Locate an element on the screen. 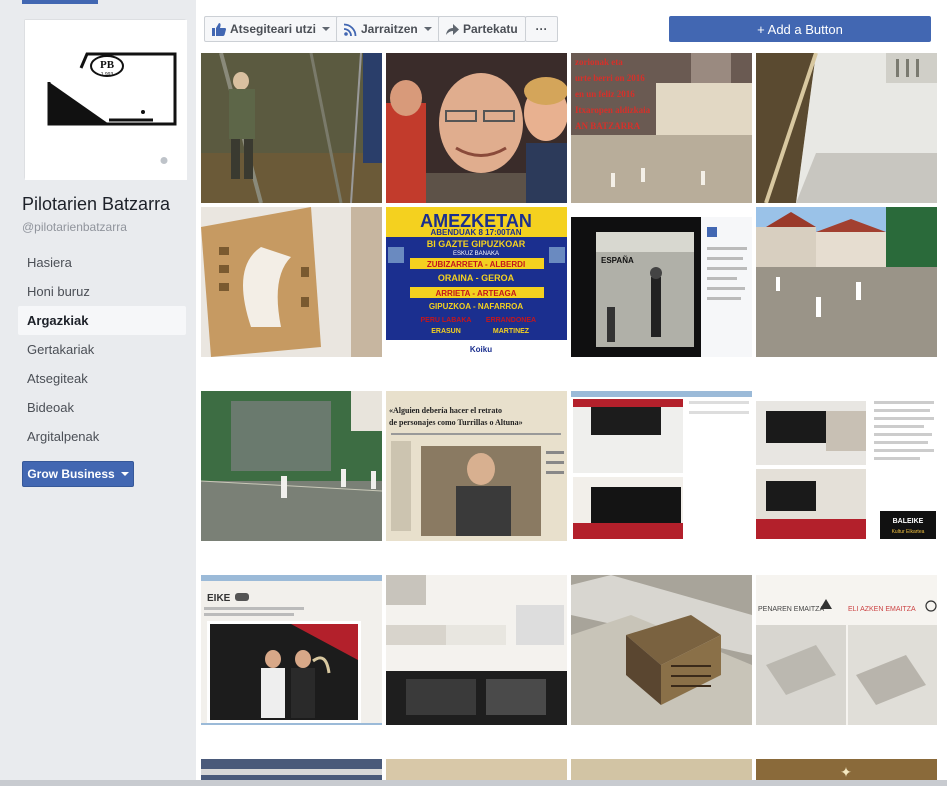 The image size is (947, 786). logo-year: 1.993 is located at coordinates (107, 75).